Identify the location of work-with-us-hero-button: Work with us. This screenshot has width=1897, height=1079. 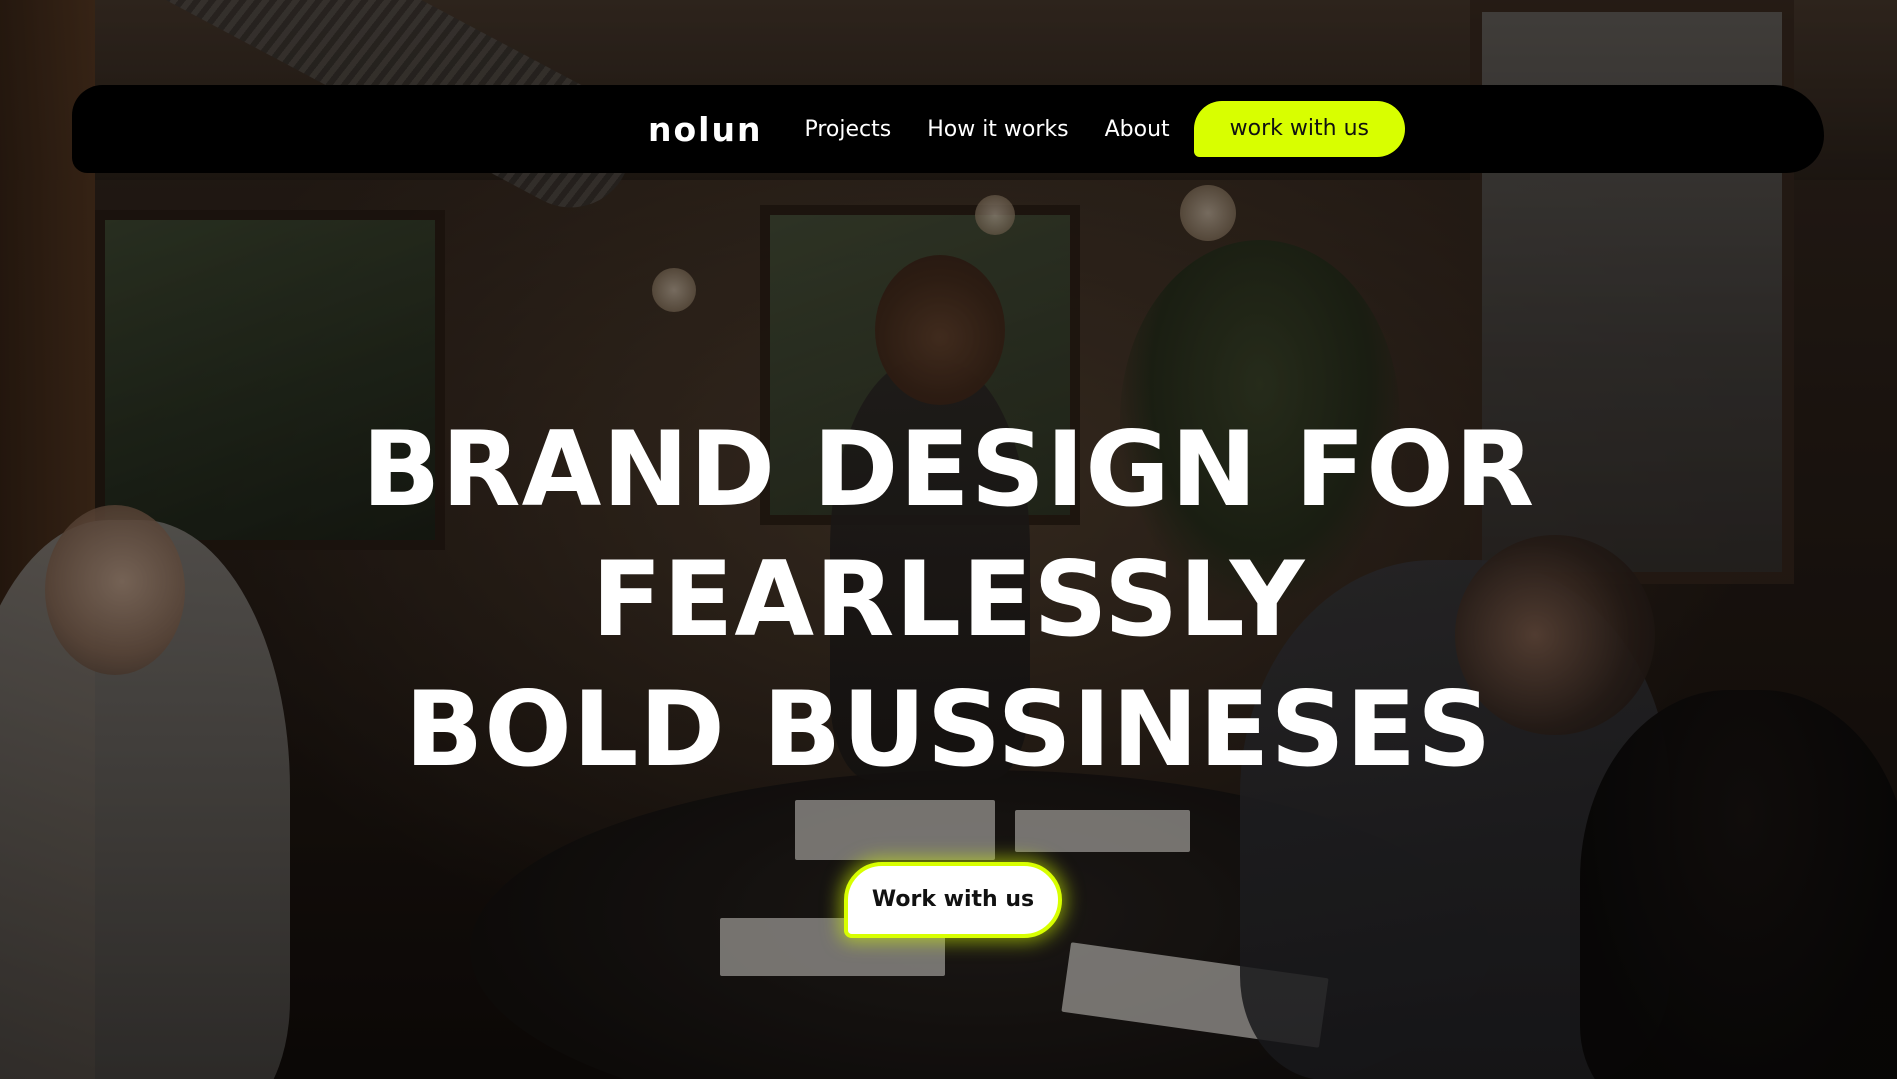
(953, 900).